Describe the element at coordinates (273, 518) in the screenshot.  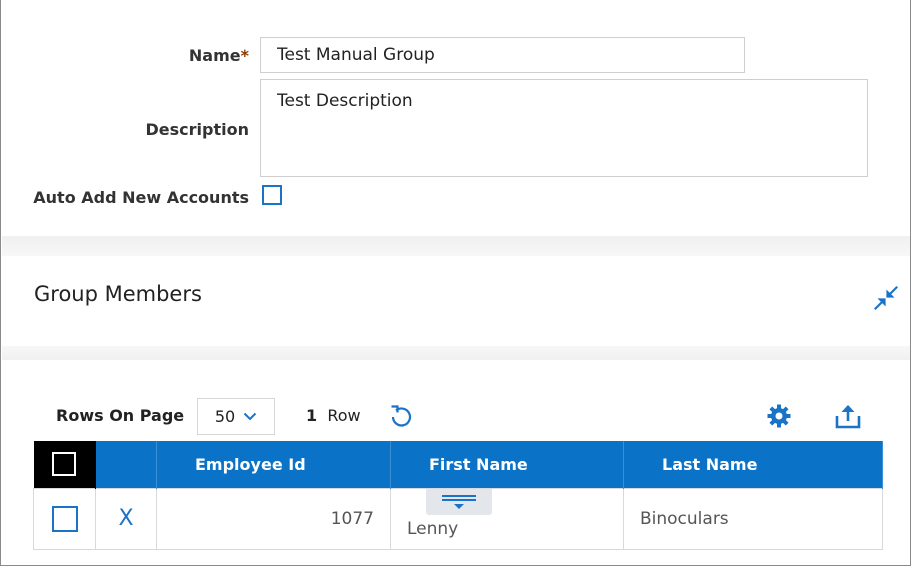
I see `employee-id-cell: 1077` at that location.